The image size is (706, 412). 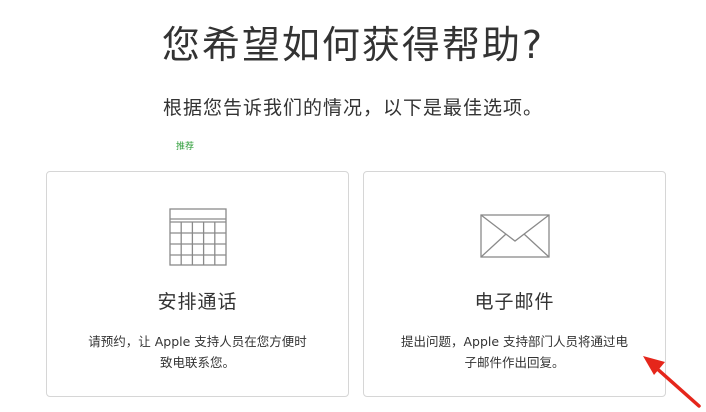 I want to click on email-description-line2: 子邮件作出回复。, so click(x=514, y=362).